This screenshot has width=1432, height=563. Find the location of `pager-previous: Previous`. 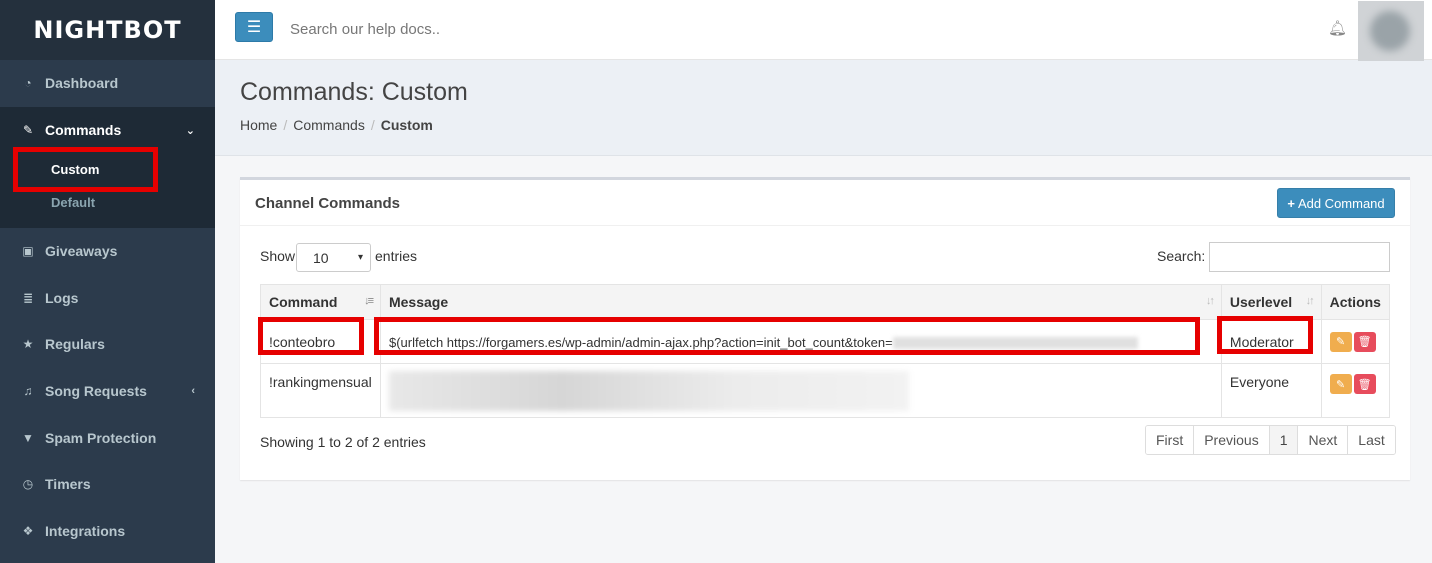

pager-previous: Previous is located at coordinates (1232, 440).